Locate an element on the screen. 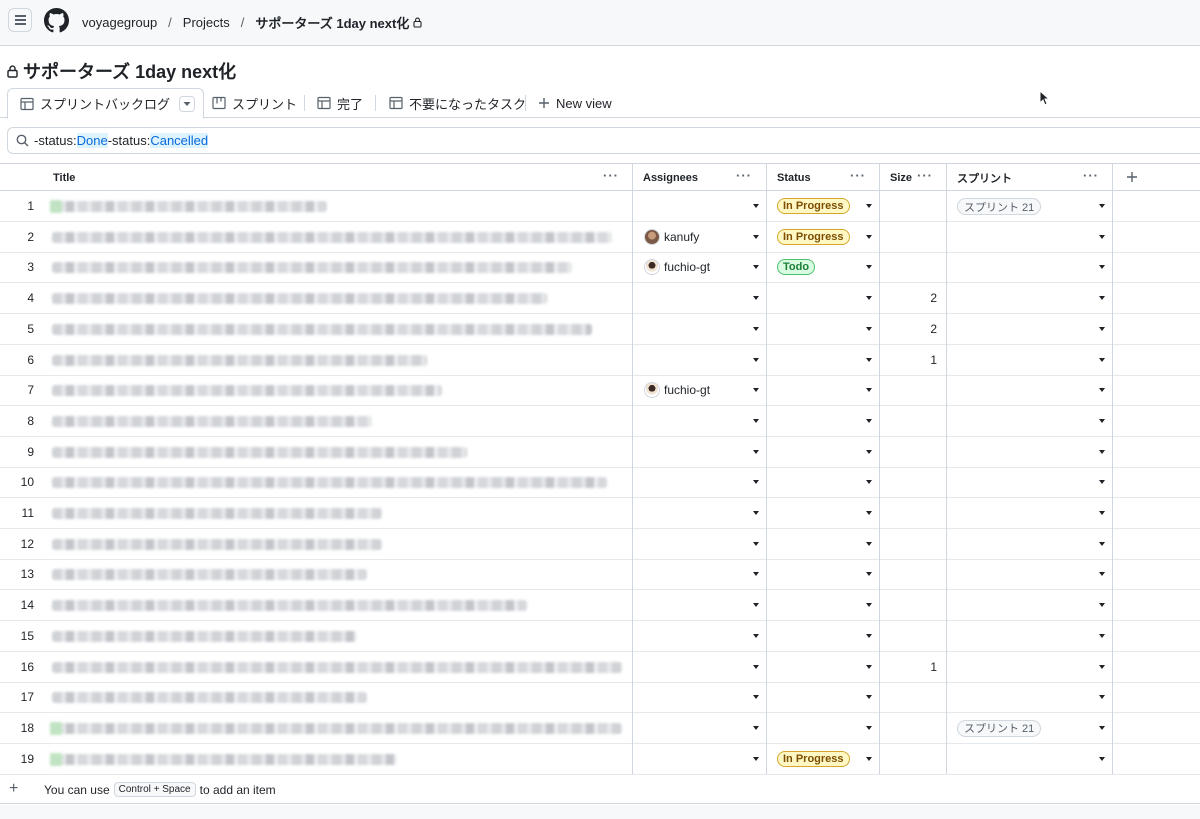 The width and height of the screenshot is (1200, 819). table-row: 3 fuchio-gt Todo is located at coordinates (600, 268).